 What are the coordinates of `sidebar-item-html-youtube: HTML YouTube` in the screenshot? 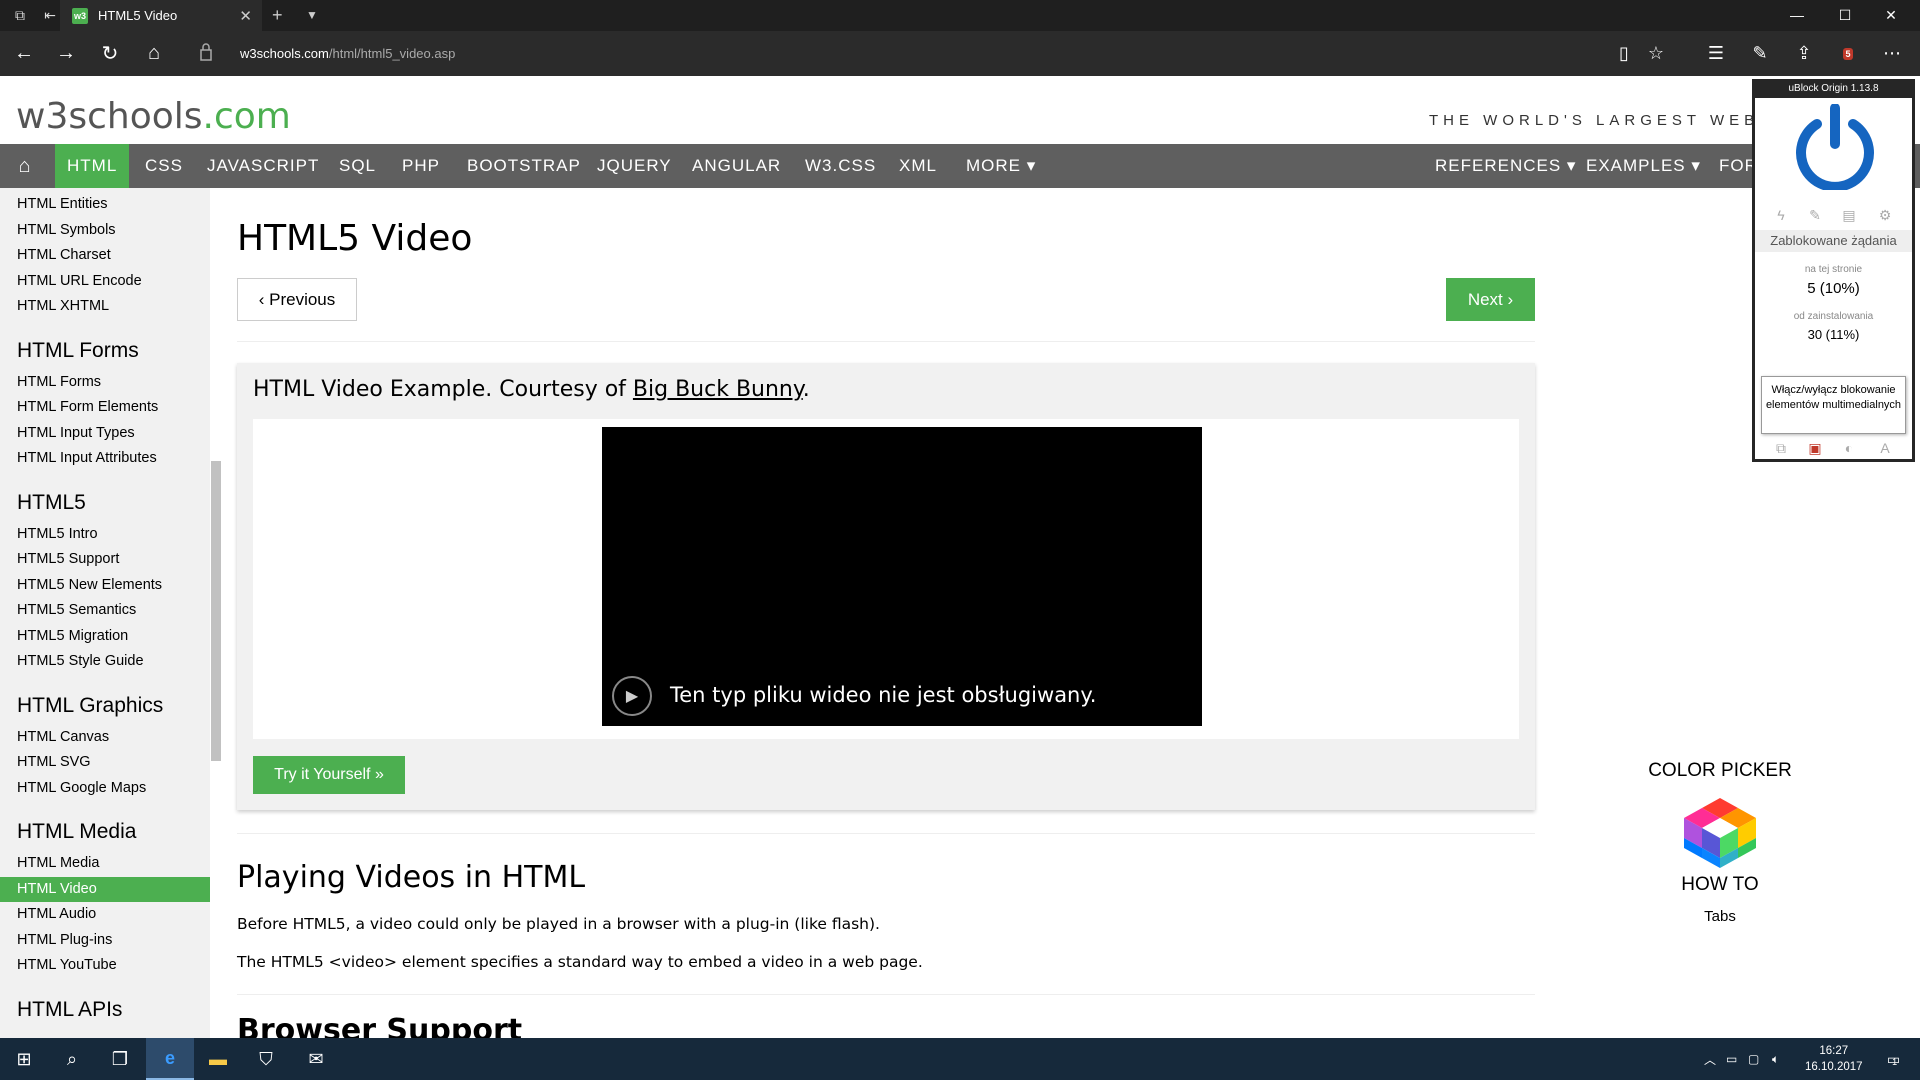 It's located at (105, 966).